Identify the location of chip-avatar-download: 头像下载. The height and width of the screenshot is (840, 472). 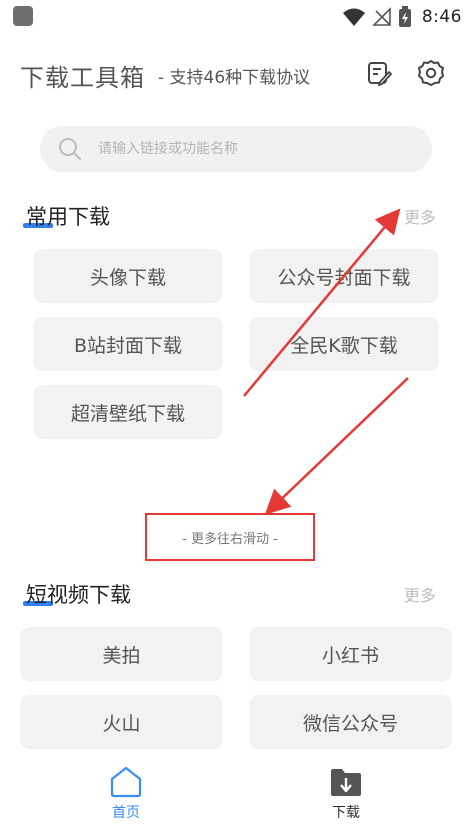
(128, 276).